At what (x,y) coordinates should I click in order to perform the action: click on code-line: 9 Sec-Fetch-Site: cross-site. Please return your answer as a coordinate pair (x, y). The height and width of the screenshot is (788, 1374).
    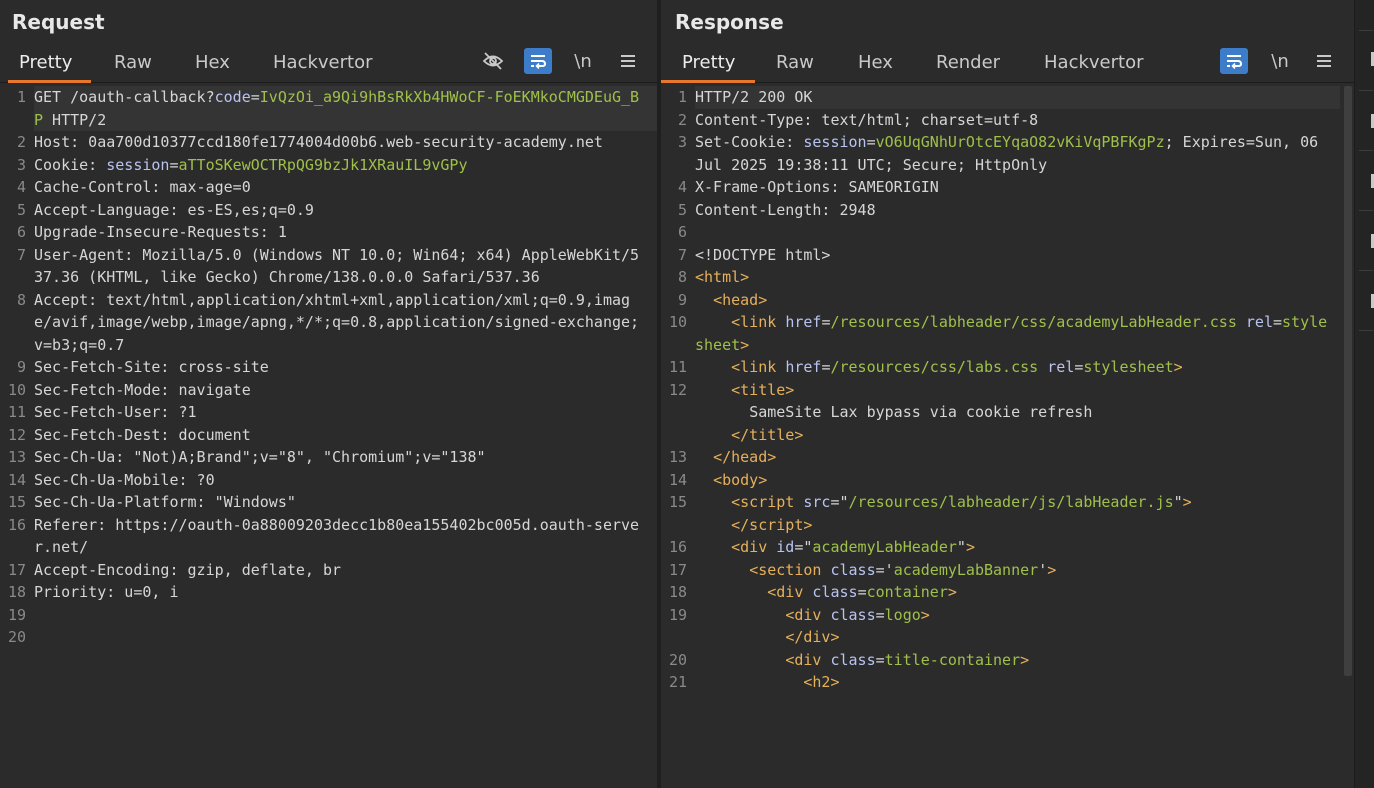
    Looking at the image, I should click on (328, 367).